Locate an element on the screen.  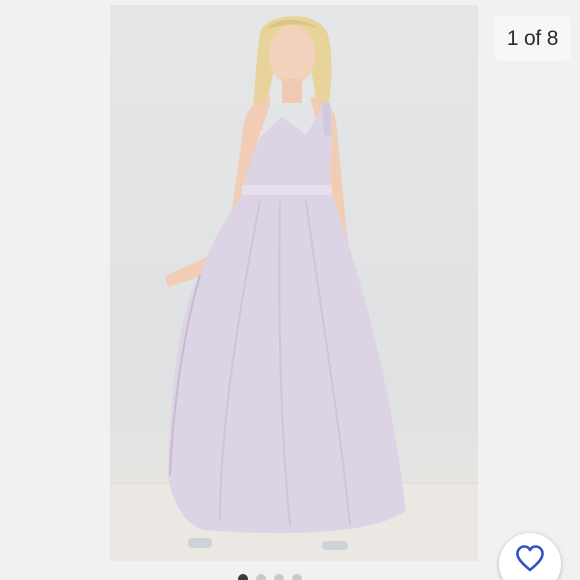
pagination-dots is located at coordinates (270, 577).